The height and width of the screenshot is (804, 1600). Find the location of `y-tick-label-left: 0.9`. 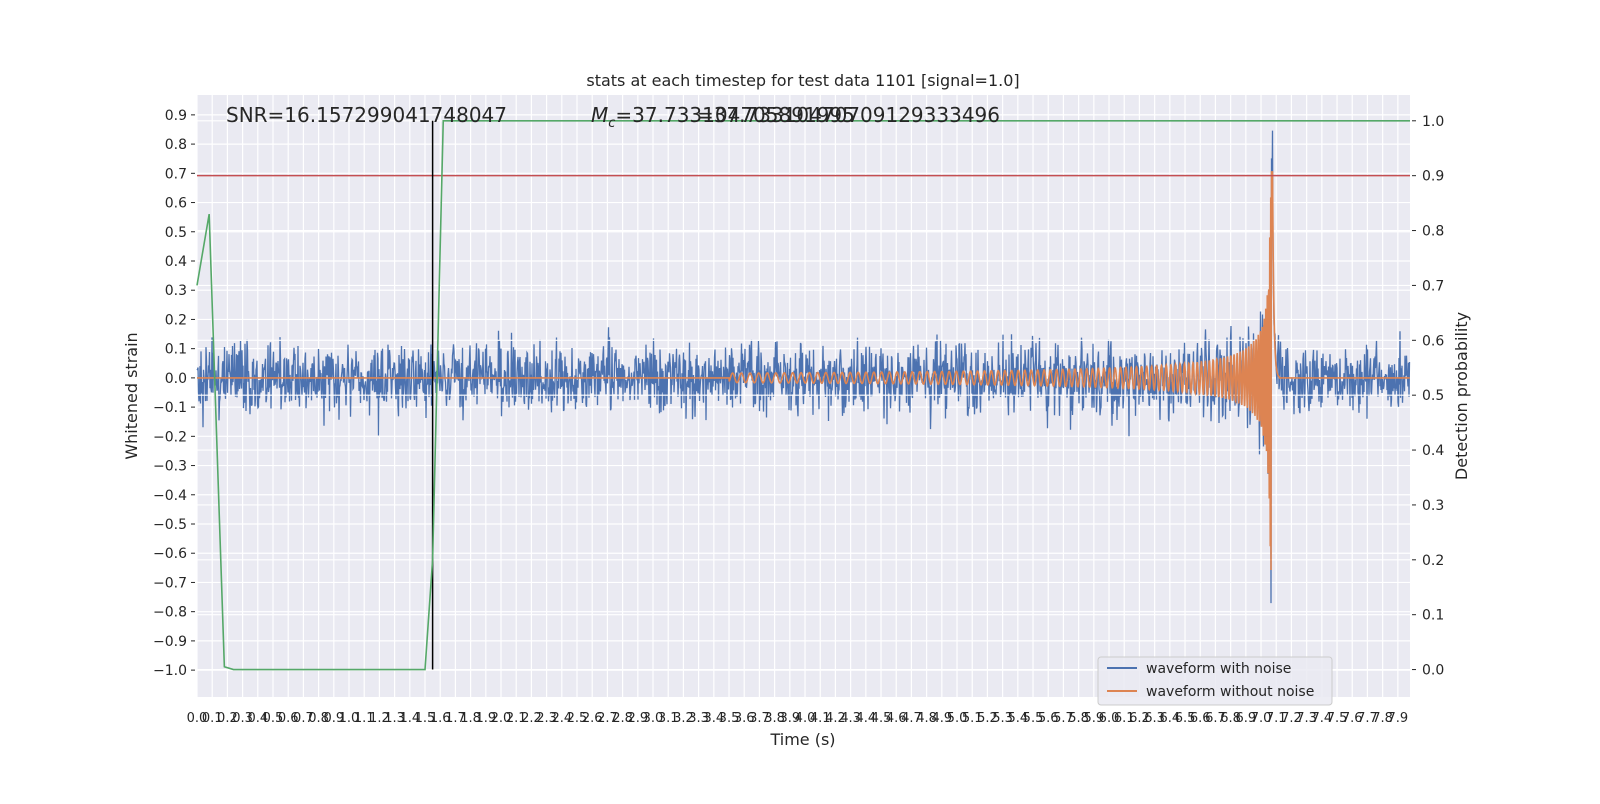

y-tick-label-left: 0.9 is located at coordinates (176, 116).